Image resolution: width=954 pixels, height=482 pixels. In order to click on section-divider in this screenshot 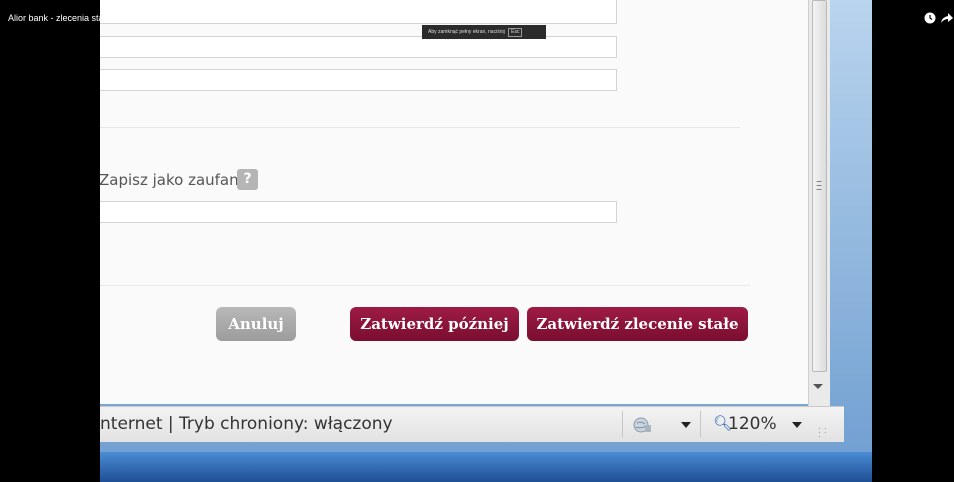, I will do `click(420, 127)`.